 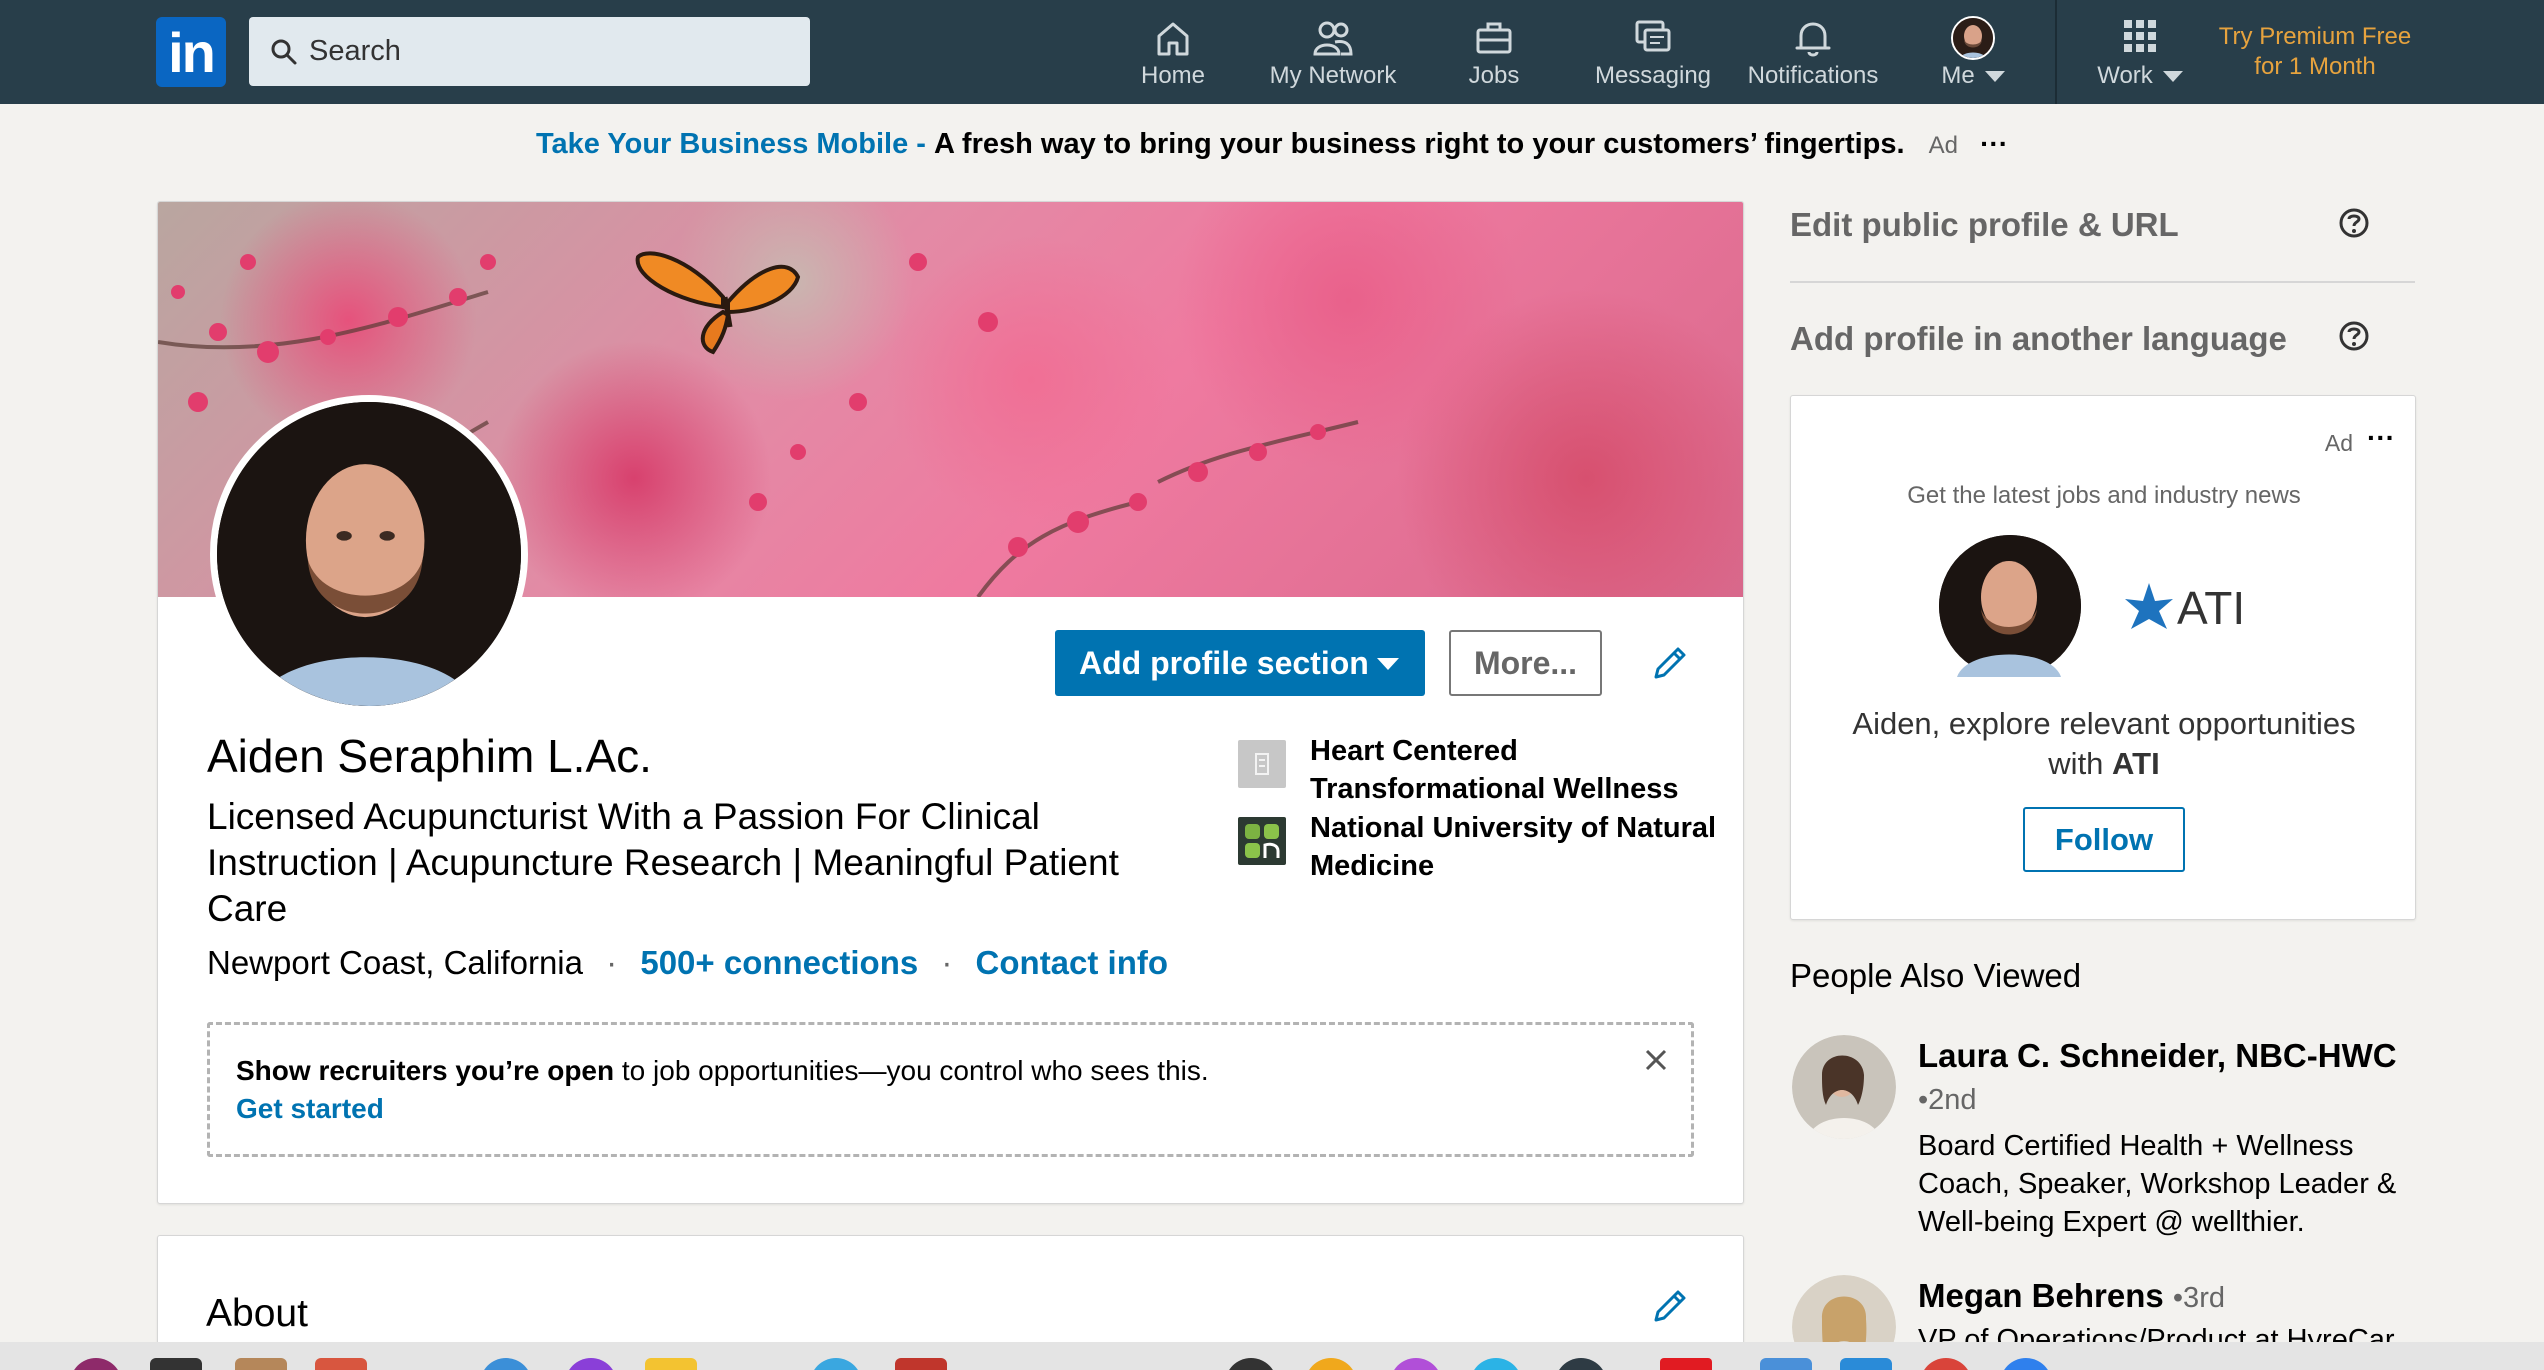 What do you see at coordinates (284, 52) in the screenshot?
I see `search-icon` at bounding box center [284, 52].